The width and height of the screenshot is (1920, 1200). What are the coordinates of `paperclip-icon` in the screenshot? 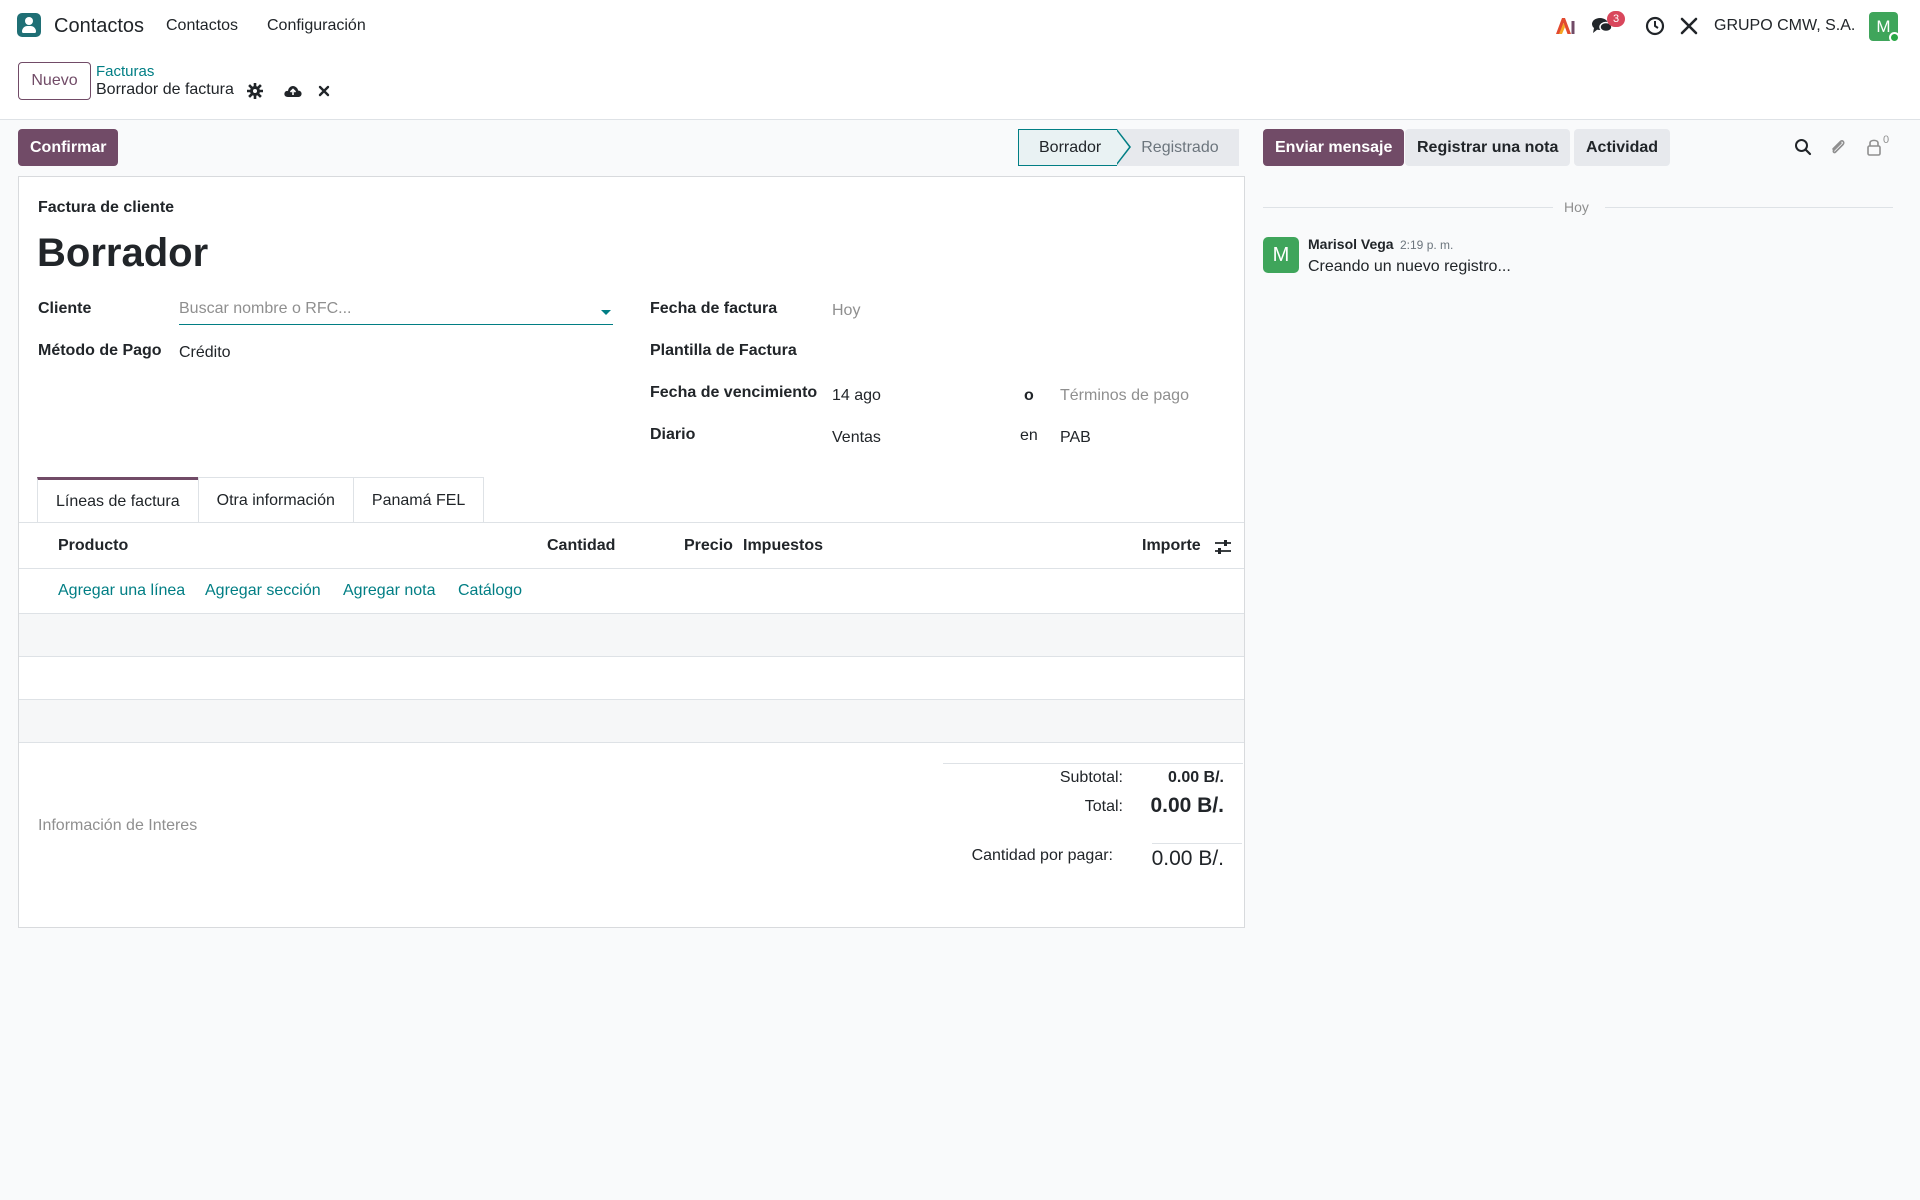 It's located at (1838, 147).